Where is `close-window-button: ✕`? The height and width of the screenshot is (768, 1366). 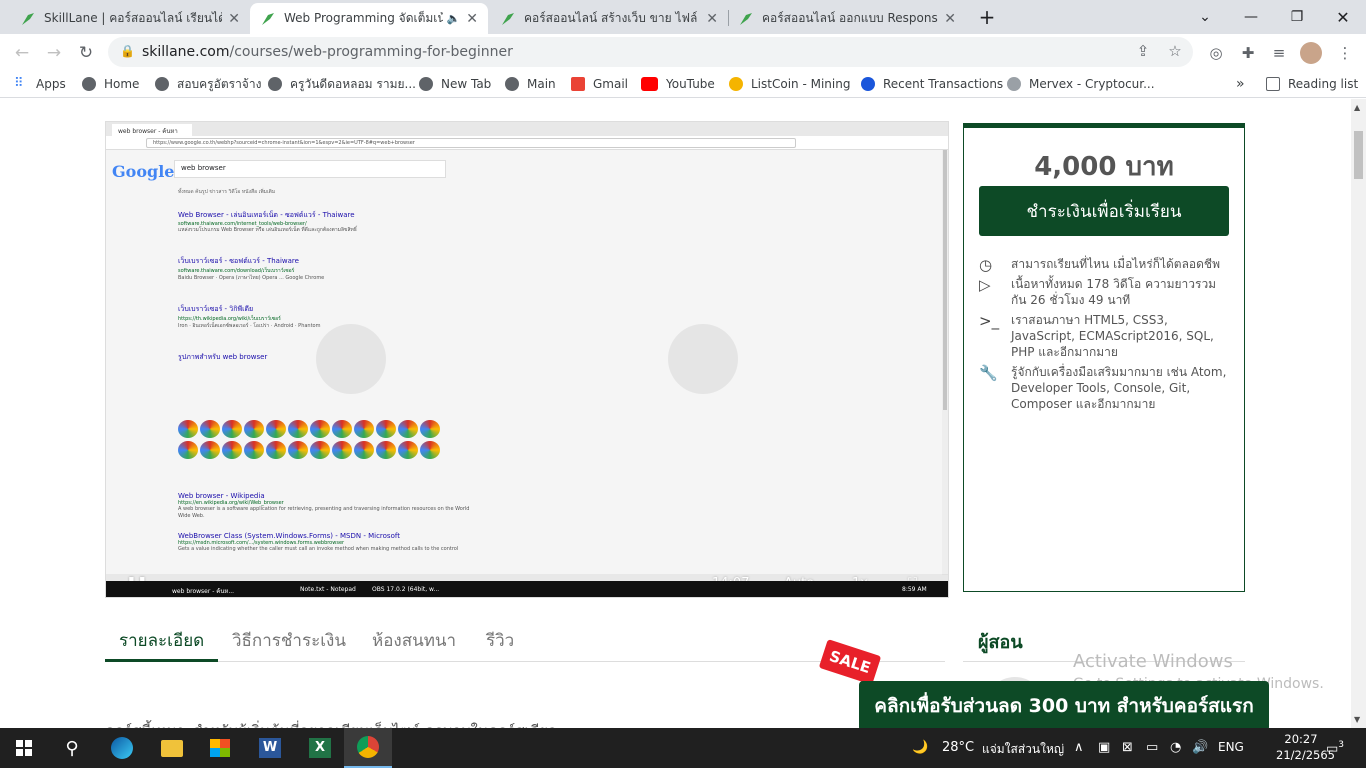
close-window-button: ✕ is located at coordinates (1343, 17).